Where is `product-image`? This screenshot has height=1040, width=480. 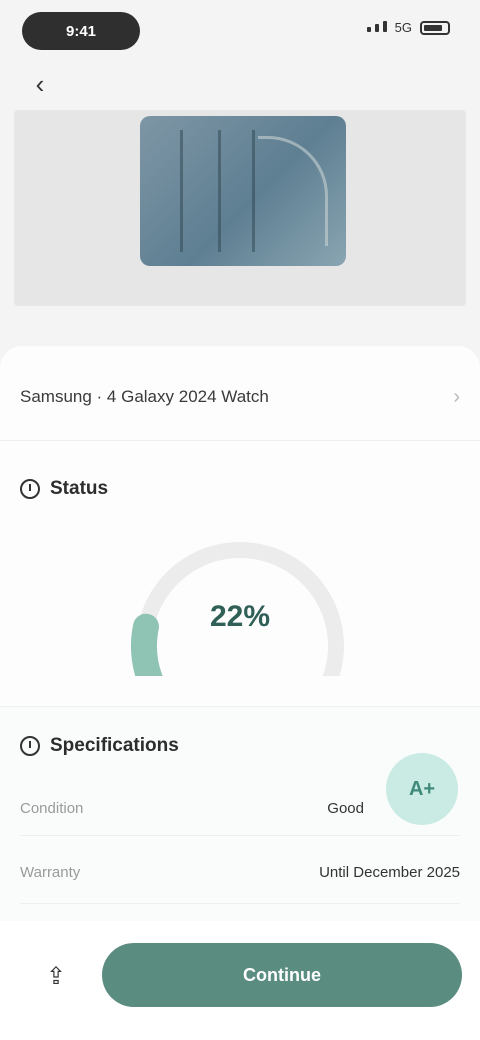 product-image is located at coordinates (243, 191).